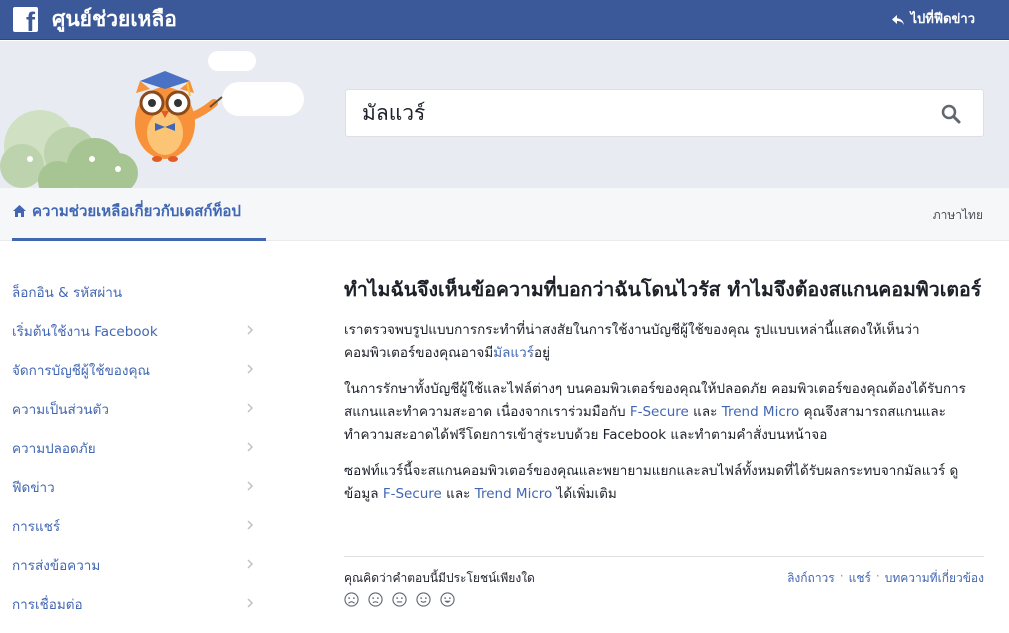 Image resolution: width=1009 pixels, height=633 pixels. I want to click on sidebar-item-news-feed: ฟีดข่าว, so click(137, 486).